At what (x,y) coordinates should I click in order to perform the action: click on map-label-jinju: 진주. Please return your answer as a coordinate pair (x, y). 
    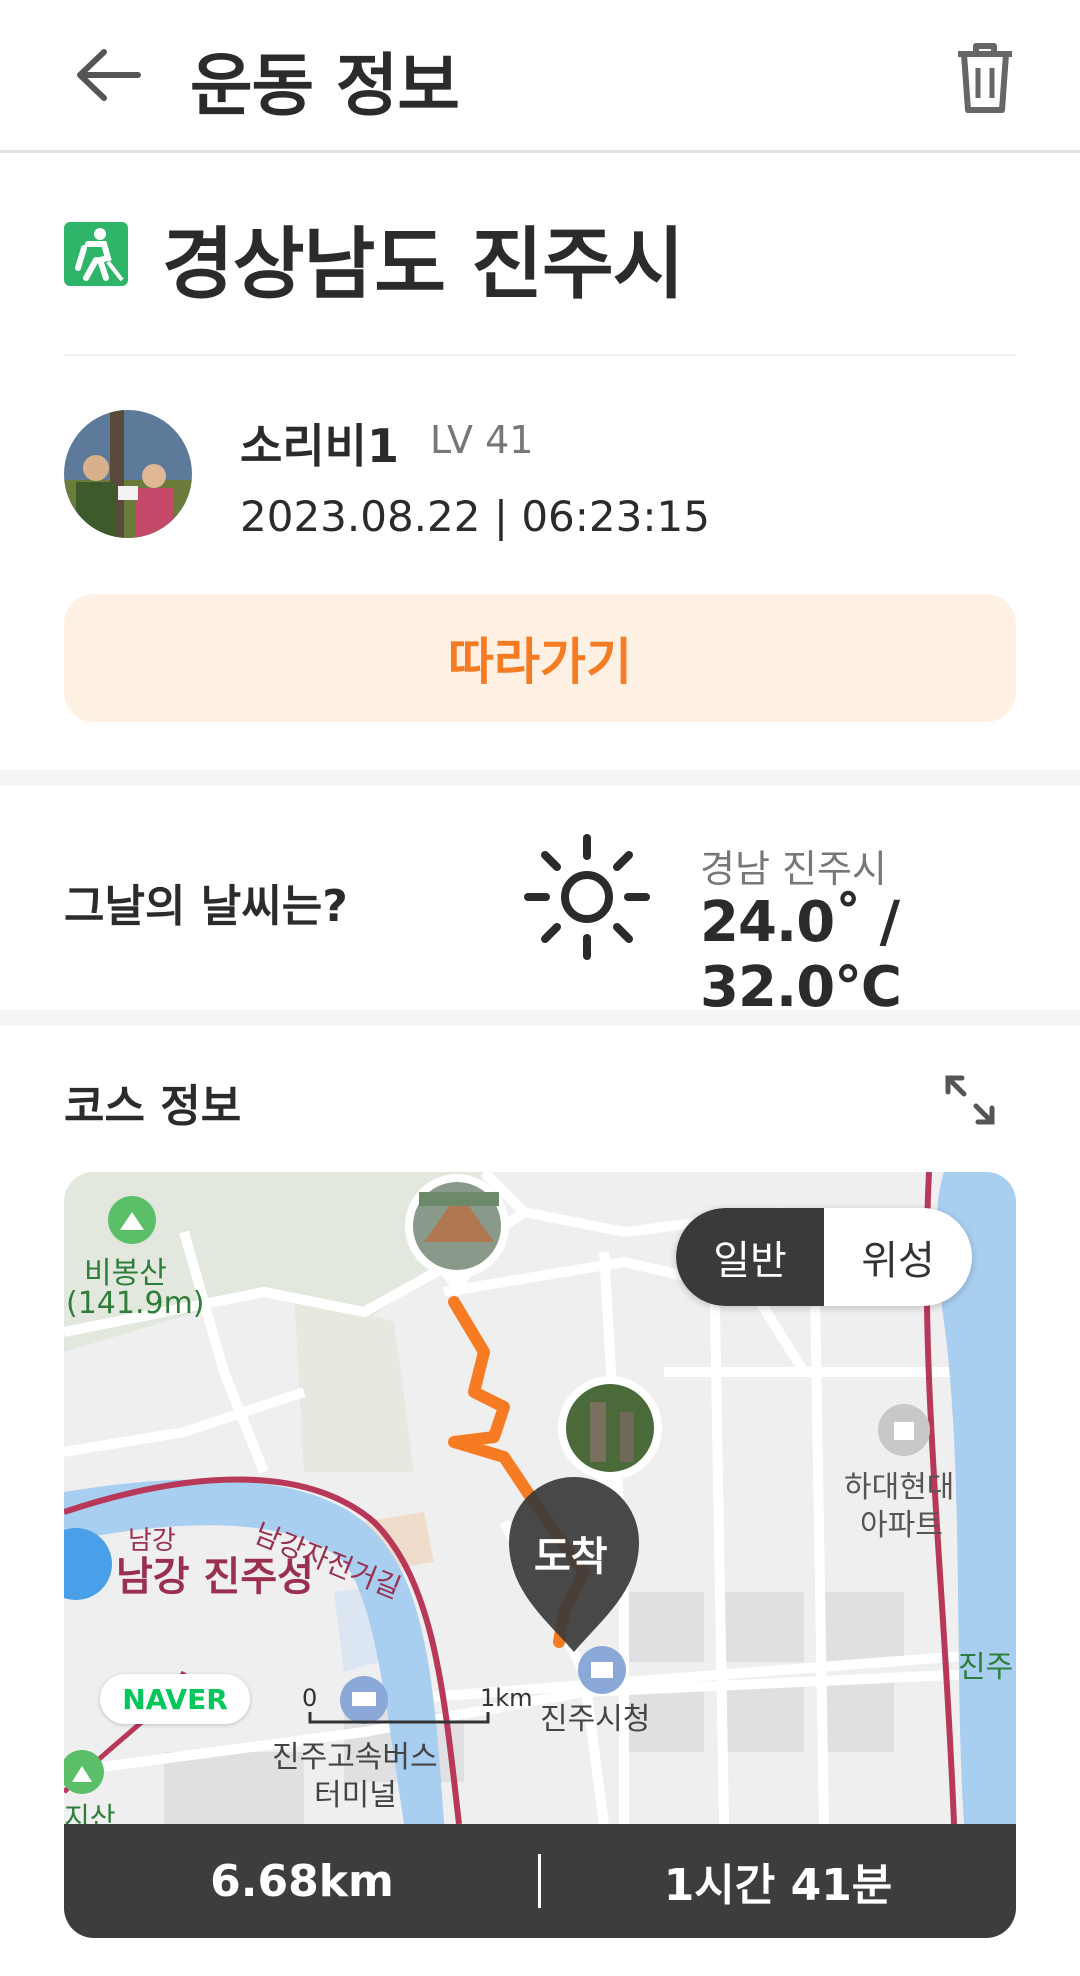
    Looking at the image, I should click on (986, 1667).